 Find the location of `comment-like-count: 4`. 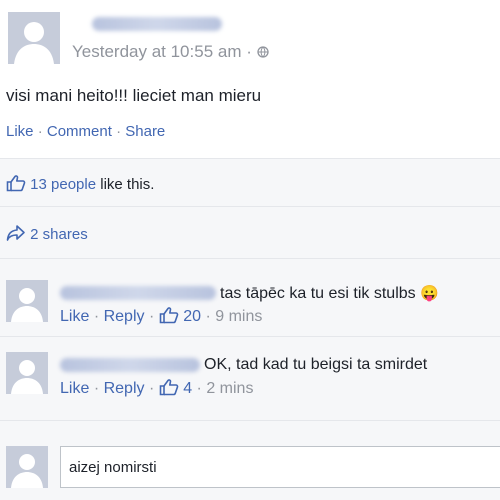

comment-like-count: 4 is located at coordinates (187, 388).